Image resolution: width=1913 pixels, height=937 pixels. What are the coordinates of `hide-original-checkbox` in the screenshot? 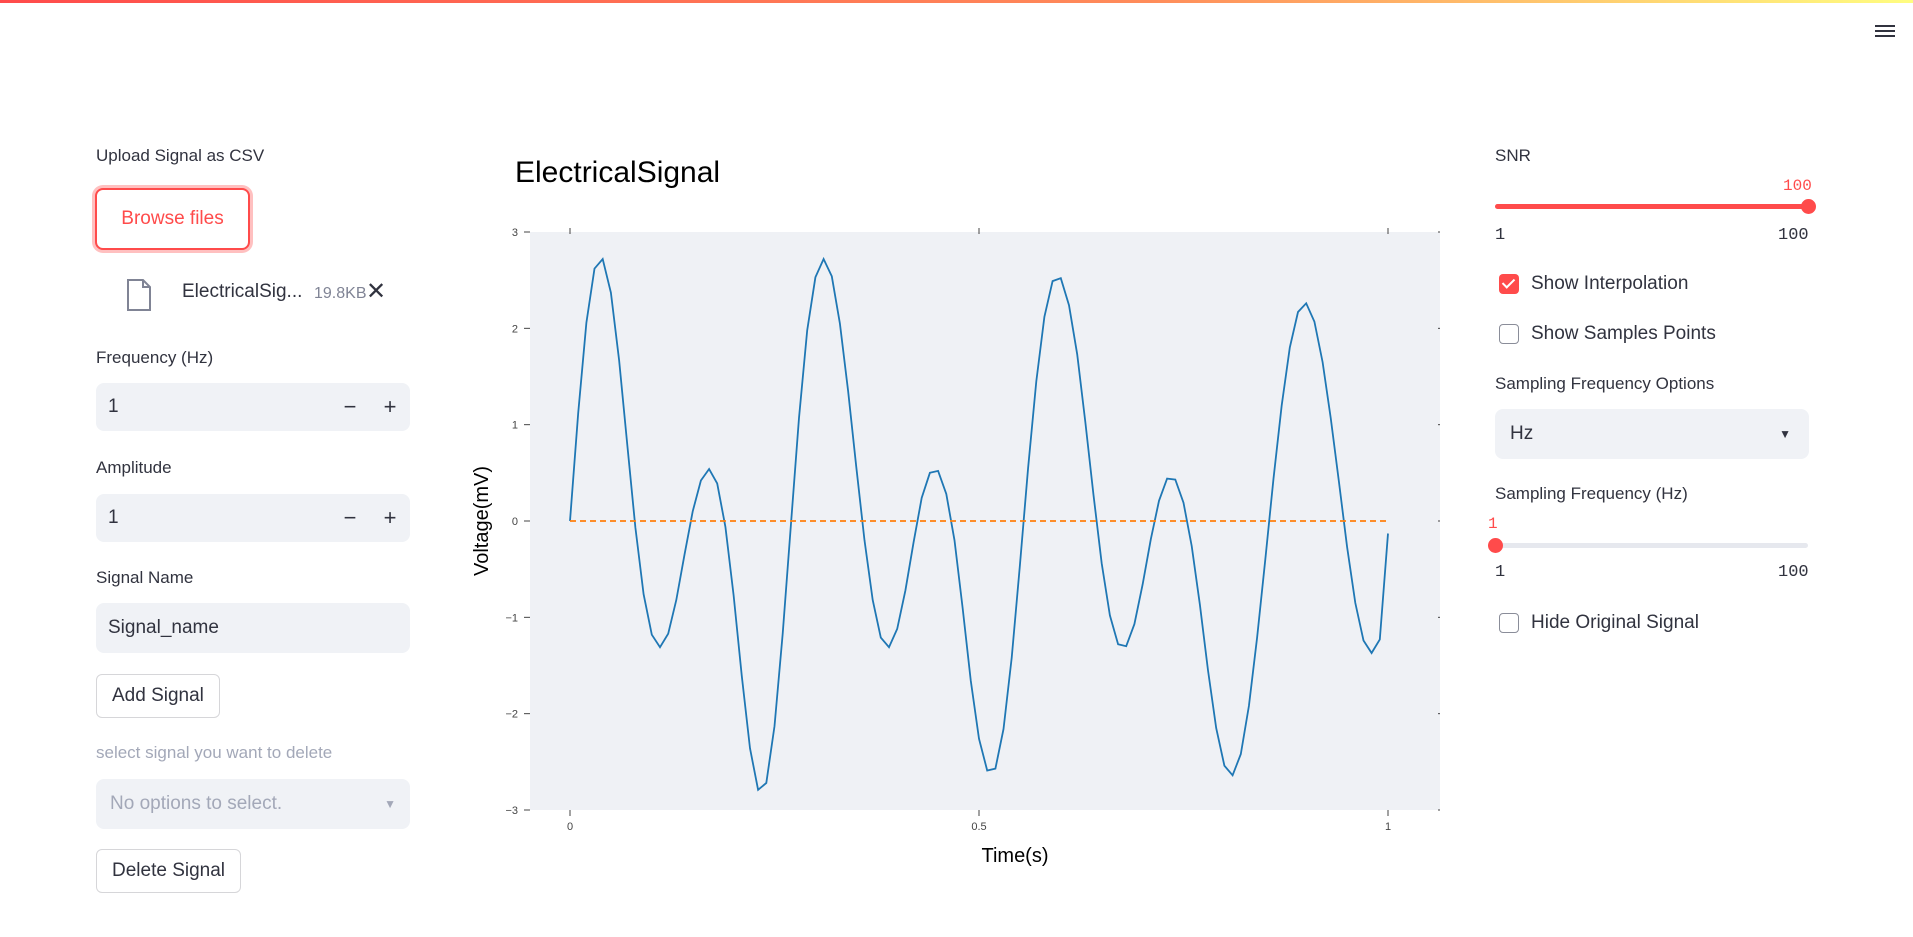 It's located at (1509, 623).